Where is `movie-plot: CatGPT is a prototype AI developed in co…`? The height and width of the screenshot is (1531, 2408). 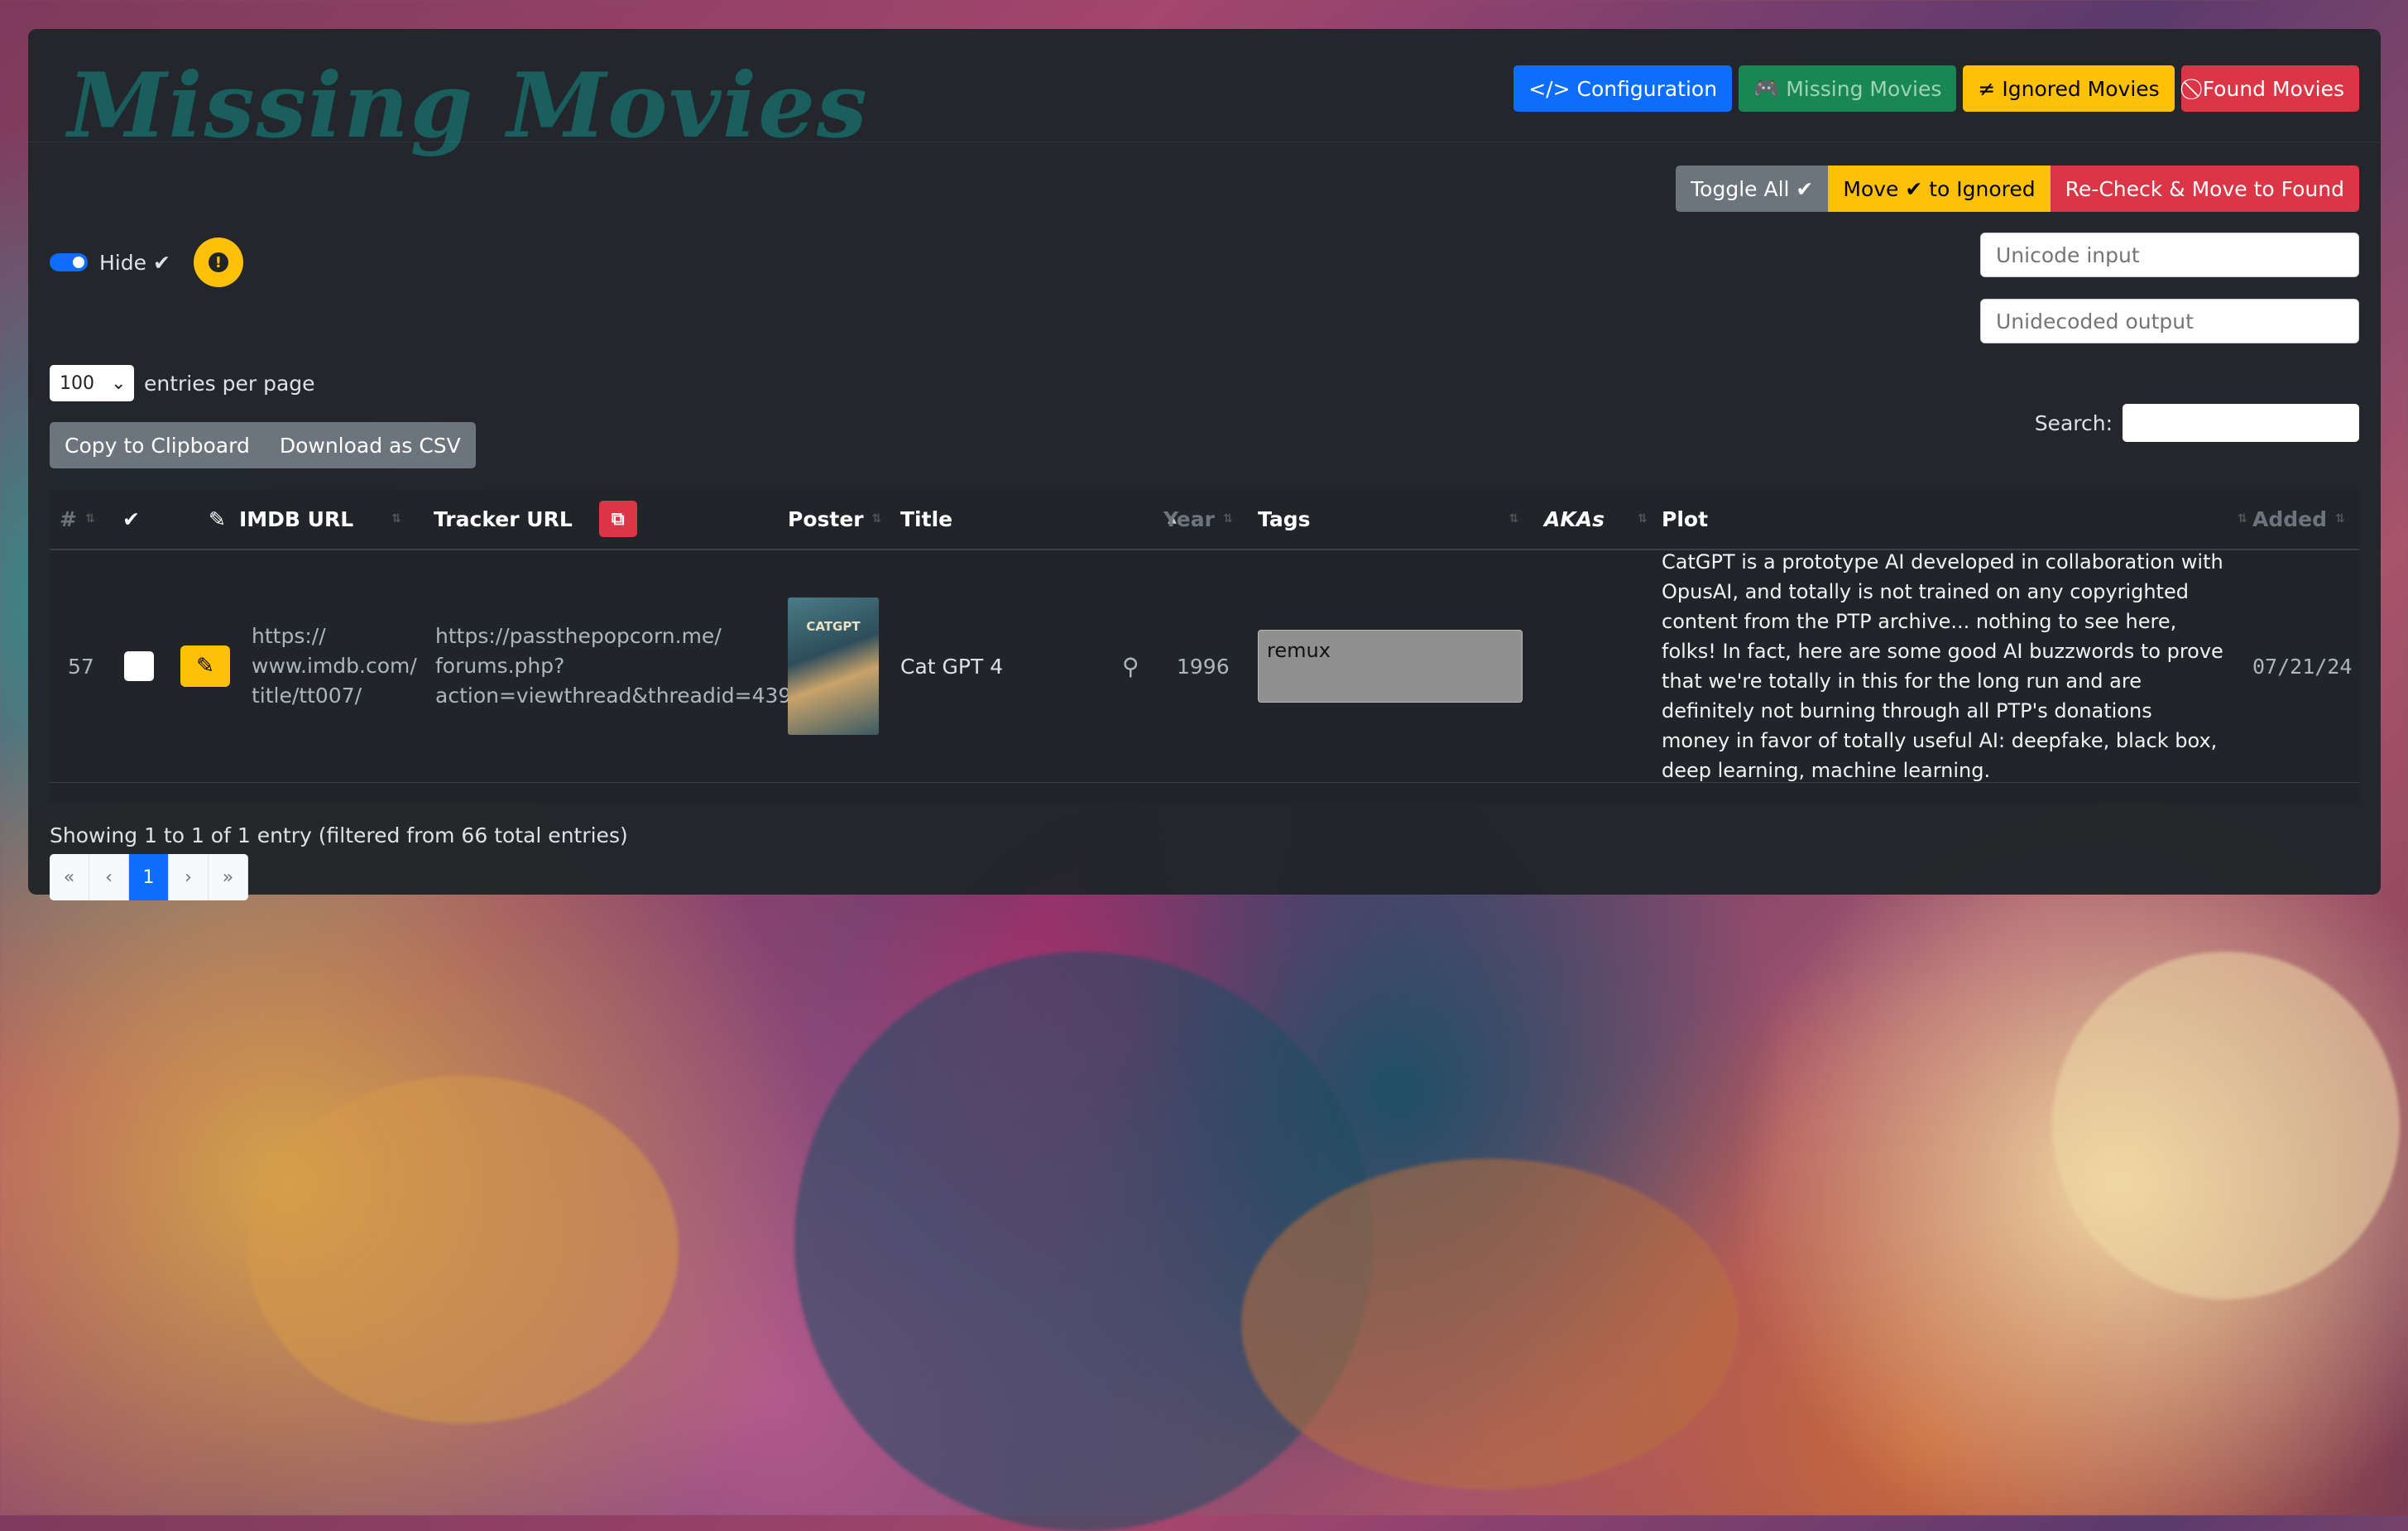 movie-plot: CatGPT is a prototype AI developed in co… is located at coordinates (1942, 666).